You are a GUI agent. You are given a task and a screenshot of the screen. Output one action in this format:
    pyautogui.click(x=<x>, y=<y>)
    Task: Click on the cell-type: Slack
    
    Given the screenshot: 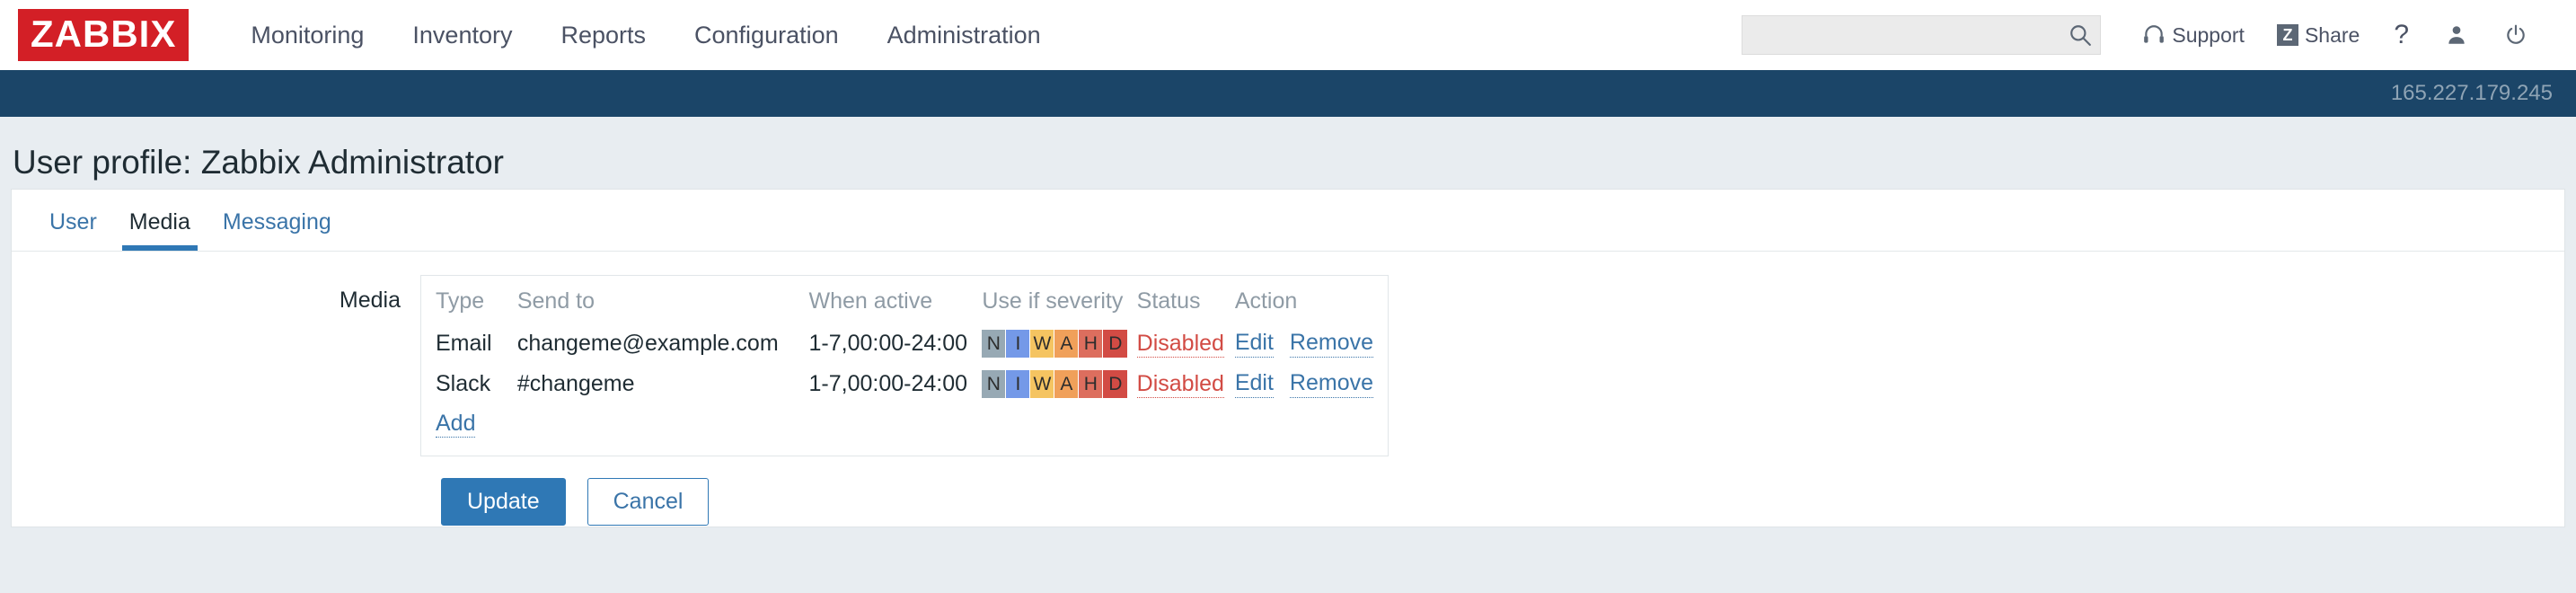 What is the action you would take?
    pyautogui.click(x=463, y=383)
    